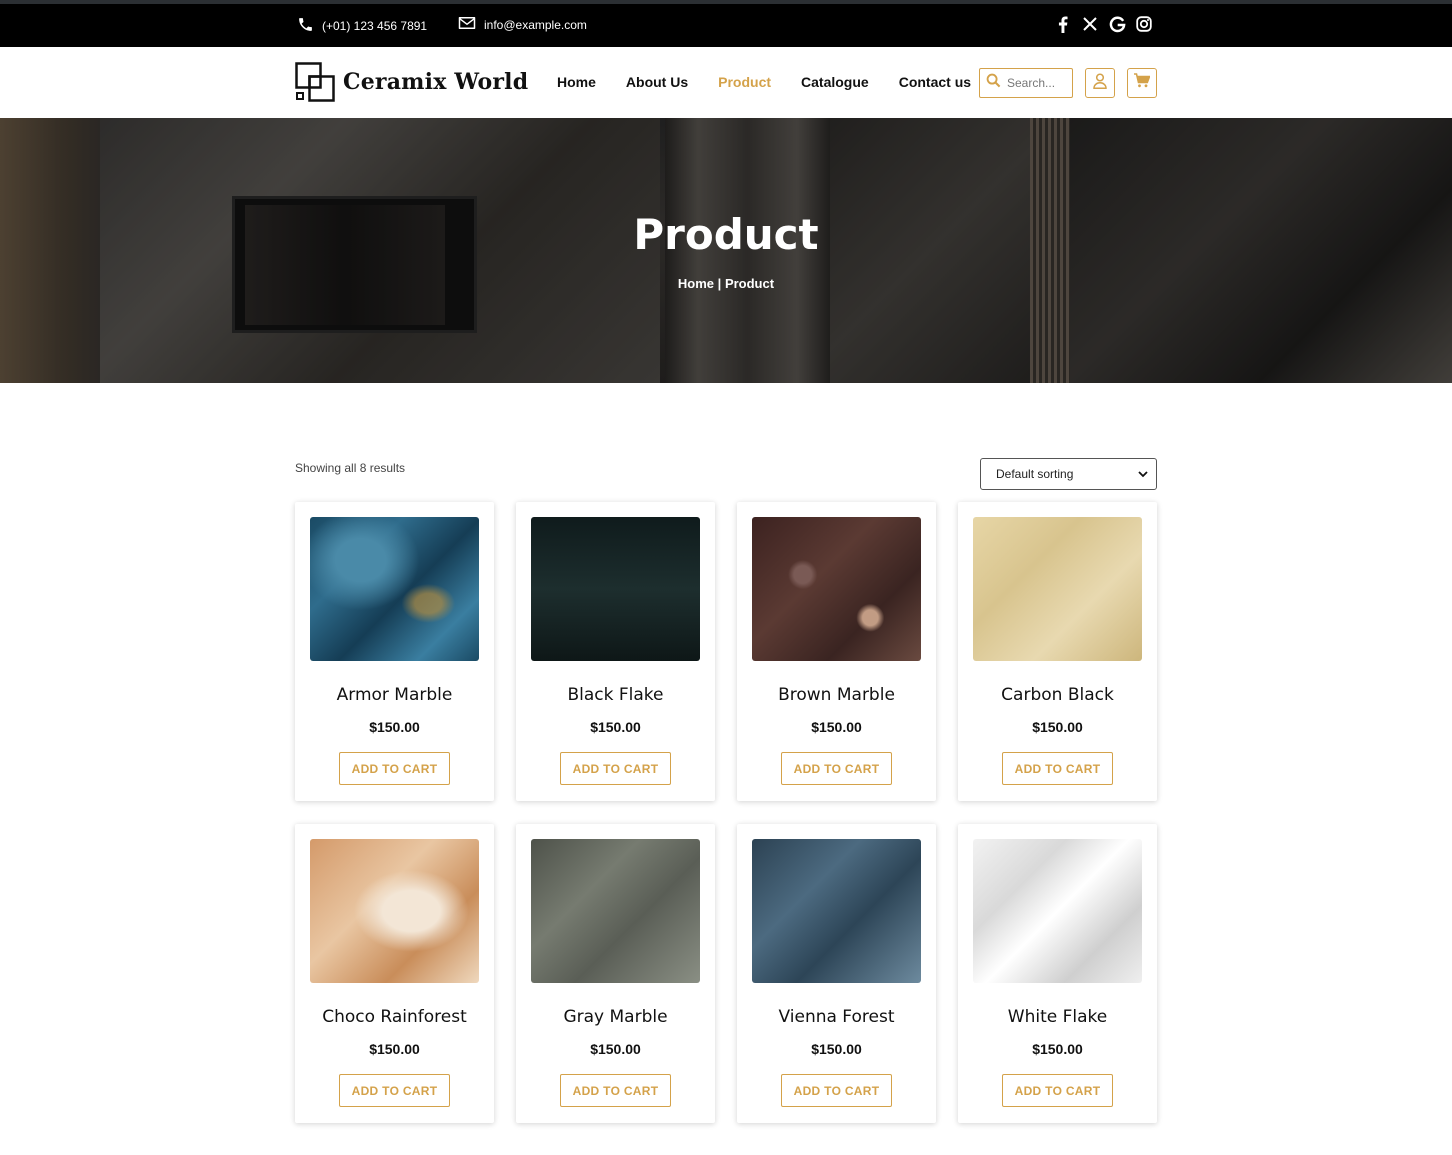  I want to click on product-card: Armor Marble $150.00 ADD TO CART, so click(394, 651).